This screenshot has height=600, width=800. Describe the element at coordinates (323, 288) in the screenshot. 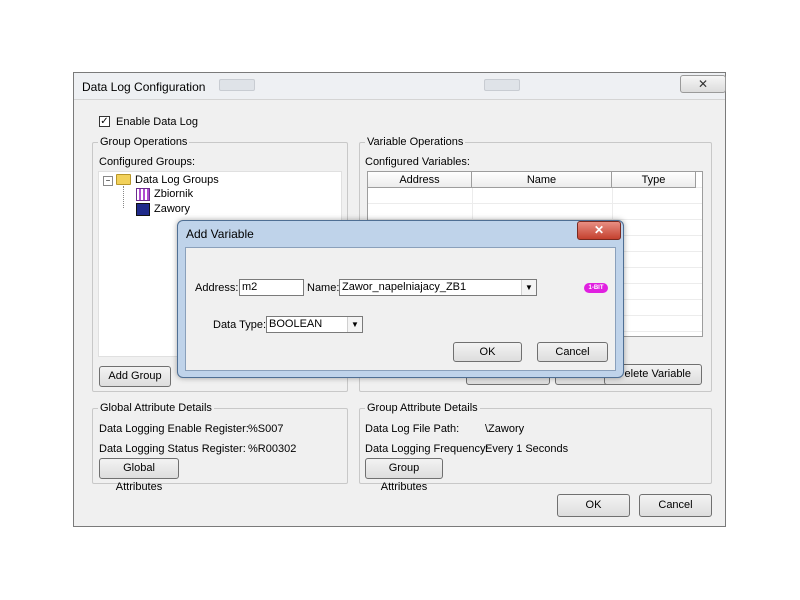

I see `name-label: Name:` at that location.